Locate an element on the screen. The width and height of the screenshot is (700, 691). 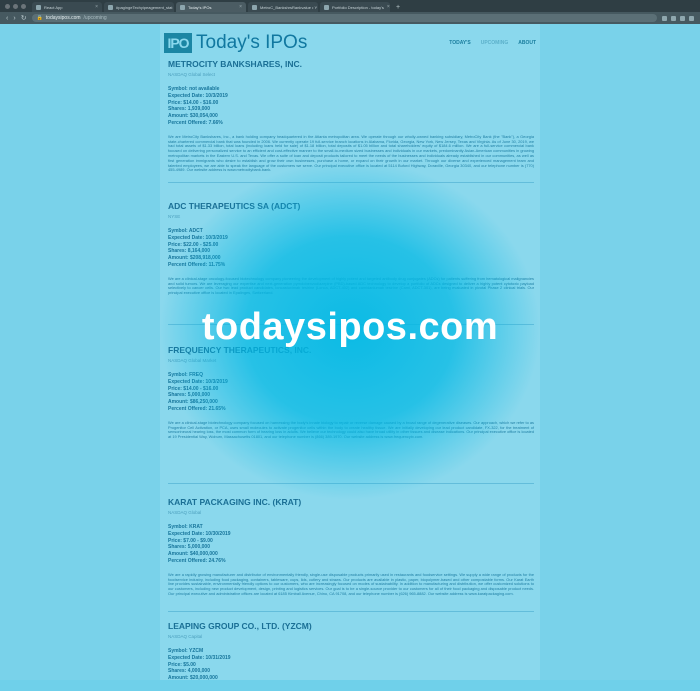
tab-label: #pagingeTechyipeagement_stat is located at coordinates (144, 7).